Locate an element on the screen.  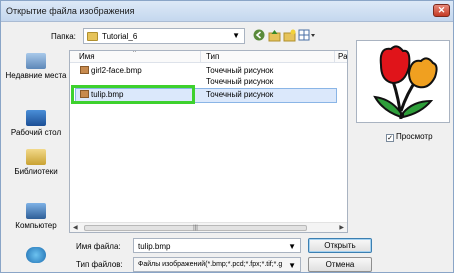
filetype-label: Тип файлов: is located at coordinates (99, 264).